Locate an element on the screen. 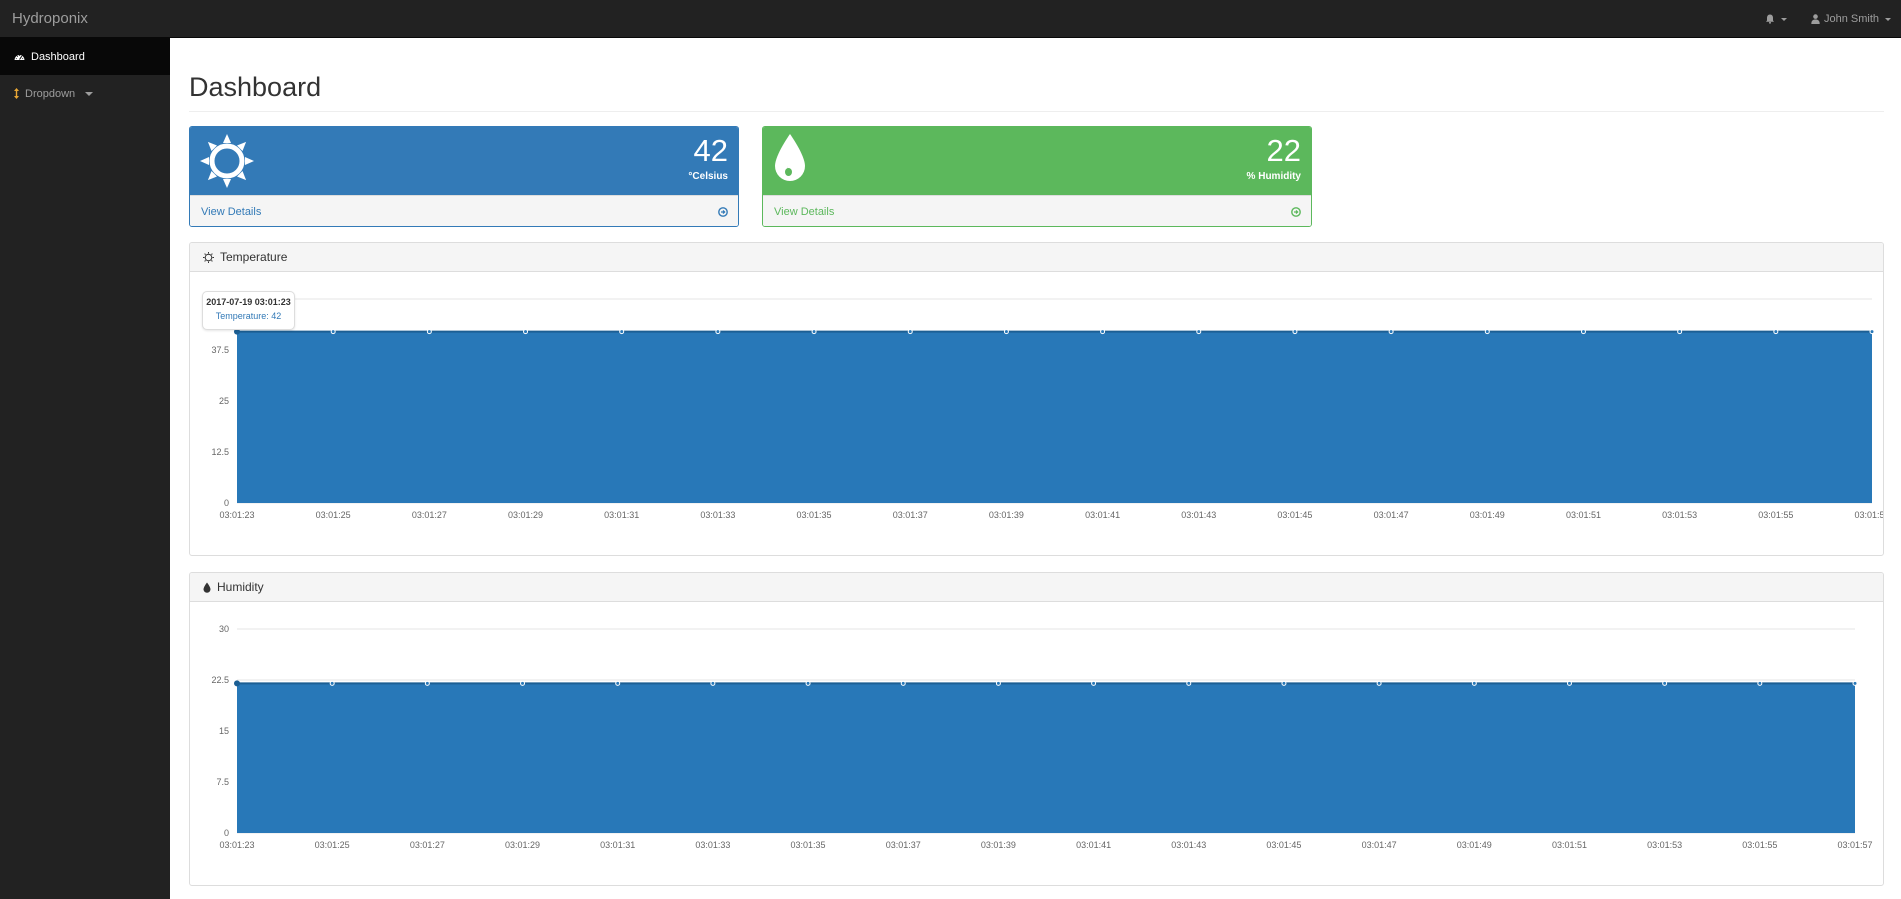 This screenshot has width=1901, height=899. app-brand: Hydroponix is located at coordinates (50, 18).